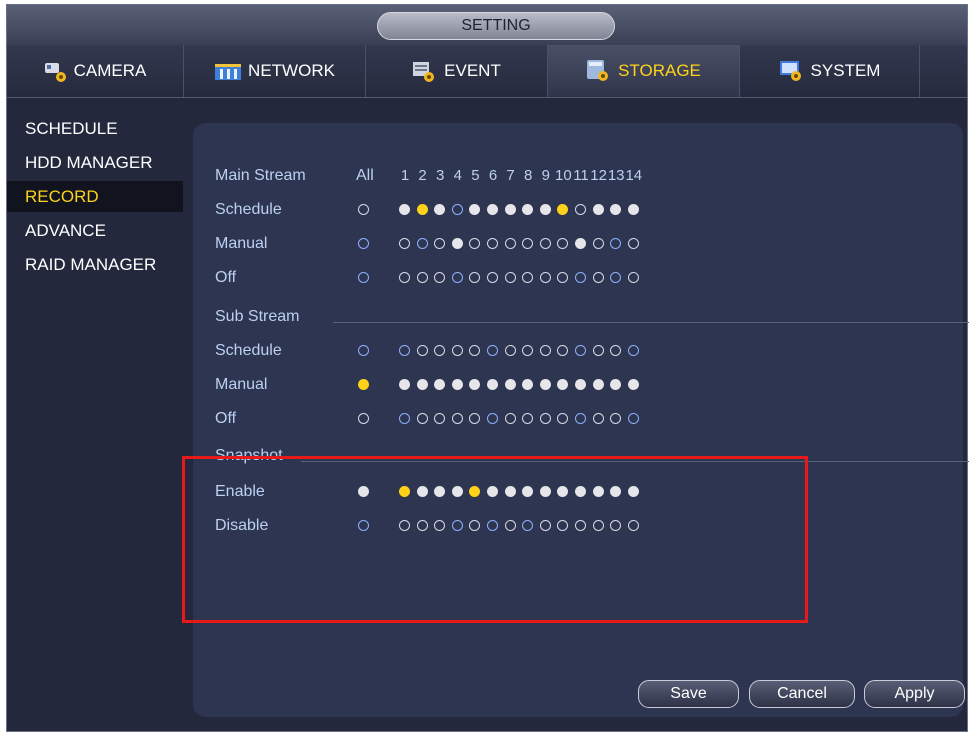 Image resolution: width=973 pixels, height=734 pixels. What do you see at coordinates (275, 71) in the screenshot?
I see `tab-network: NETWORK` at bounding box center [275, 71].